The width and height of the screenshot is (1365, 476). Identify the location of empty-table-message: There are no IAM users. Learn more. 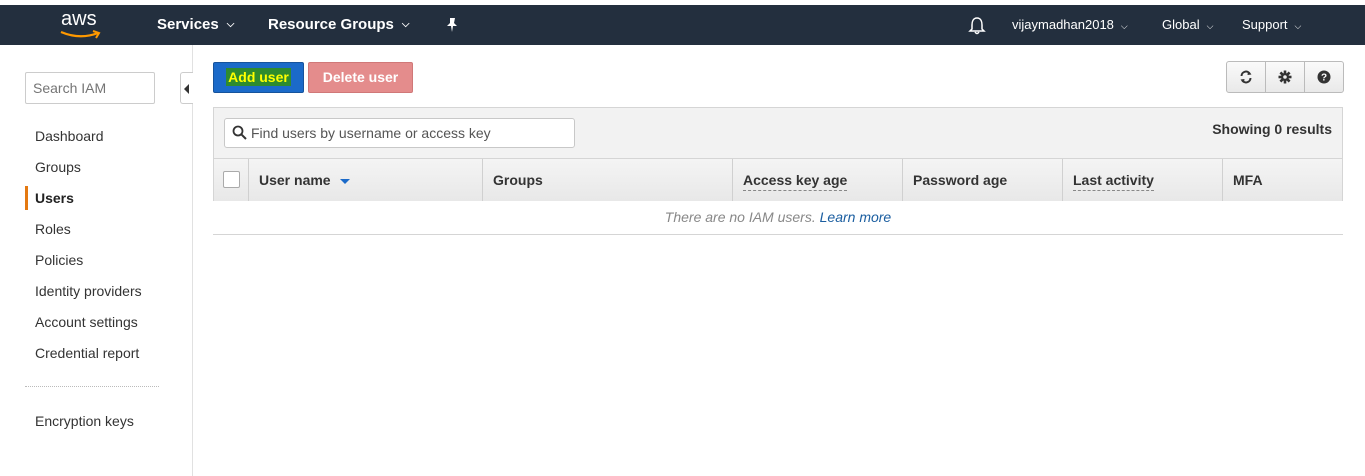
(778, 218).